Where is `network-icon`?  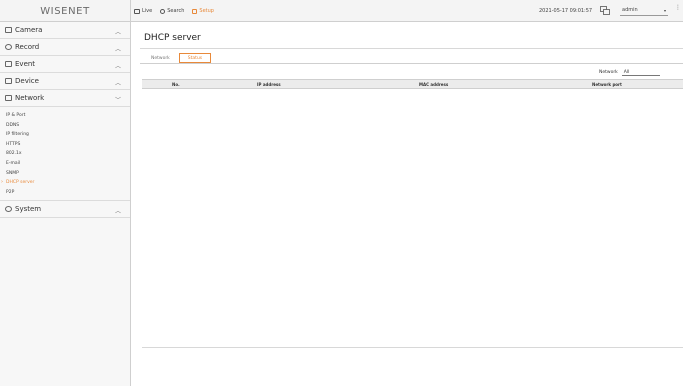 network-icon is located at coordinates (8, 98).